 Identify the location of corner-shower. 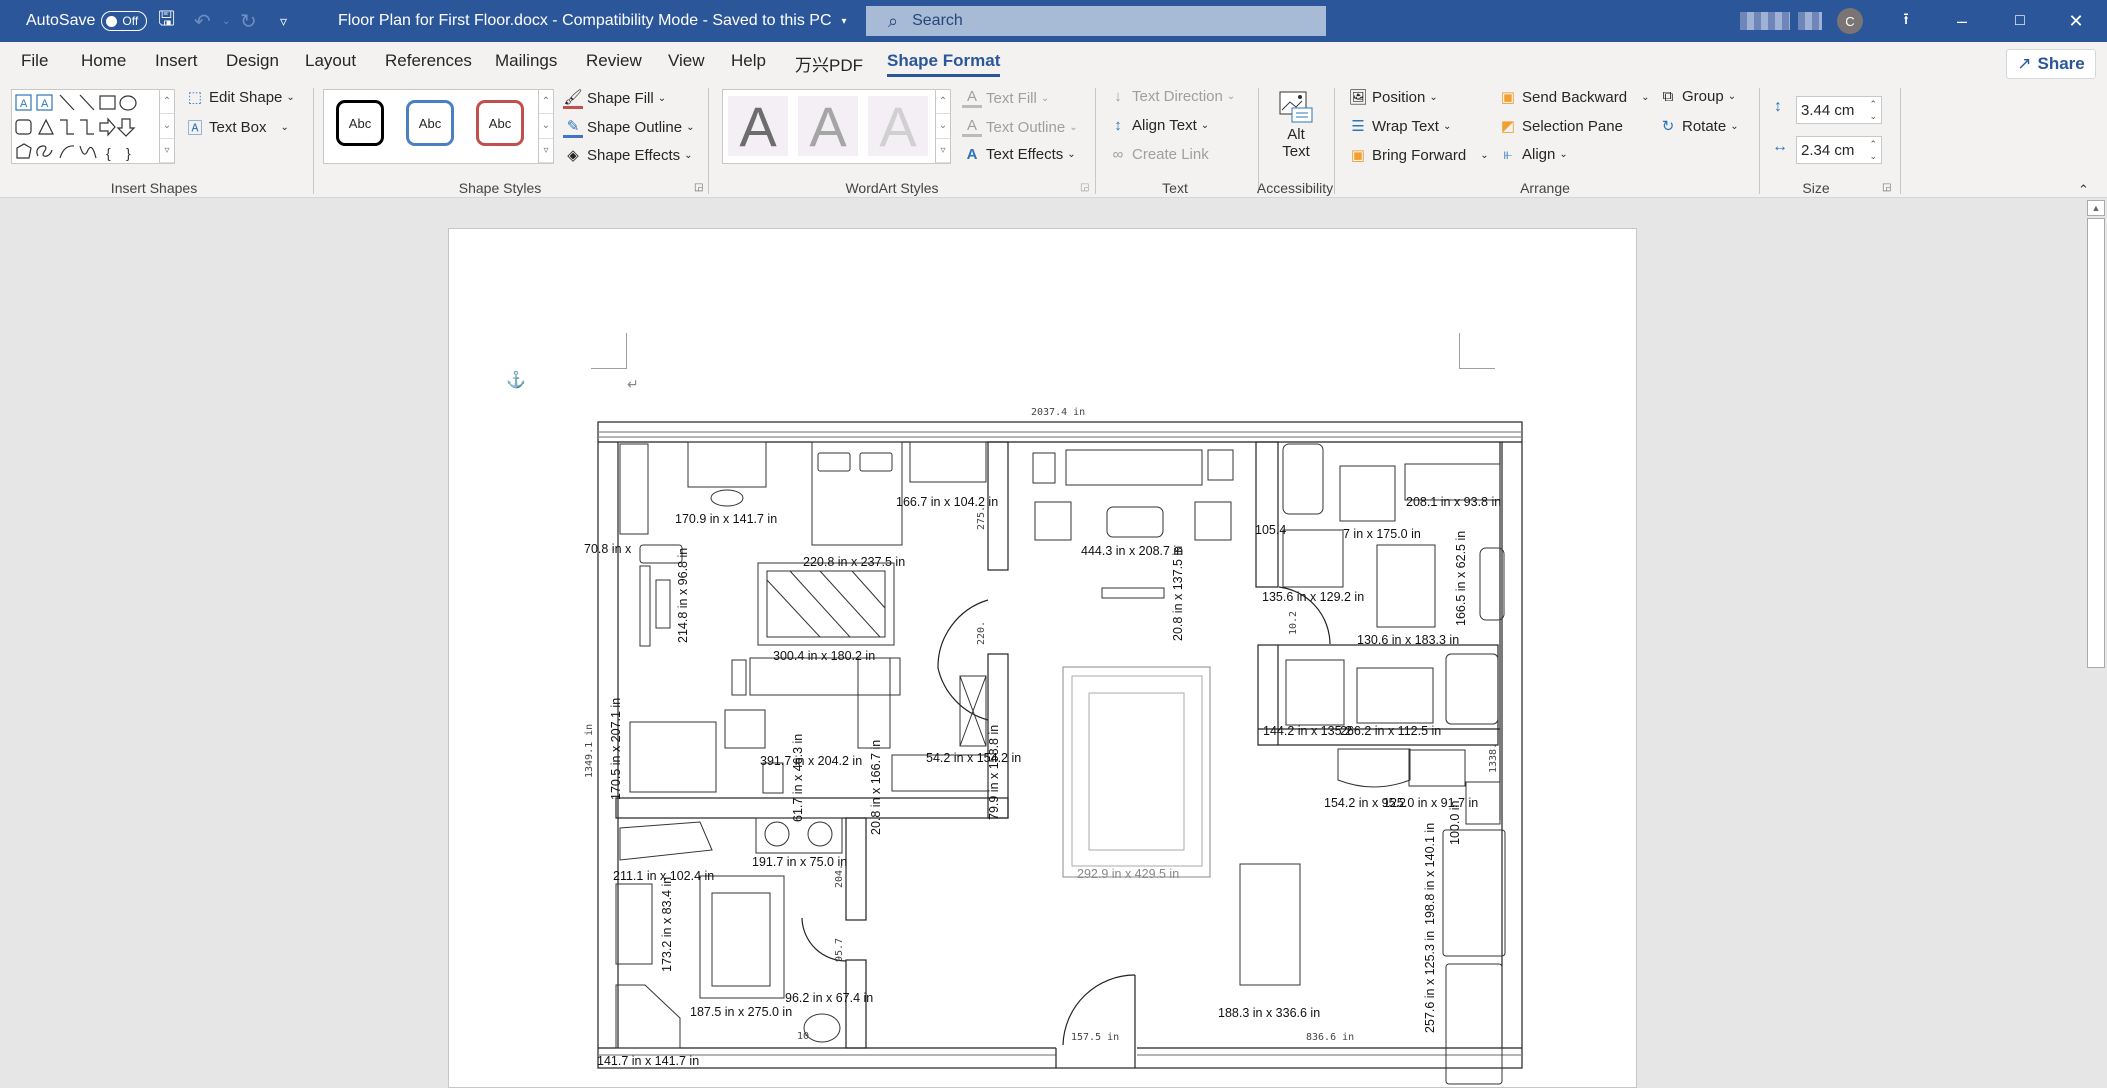
(648, 1016).